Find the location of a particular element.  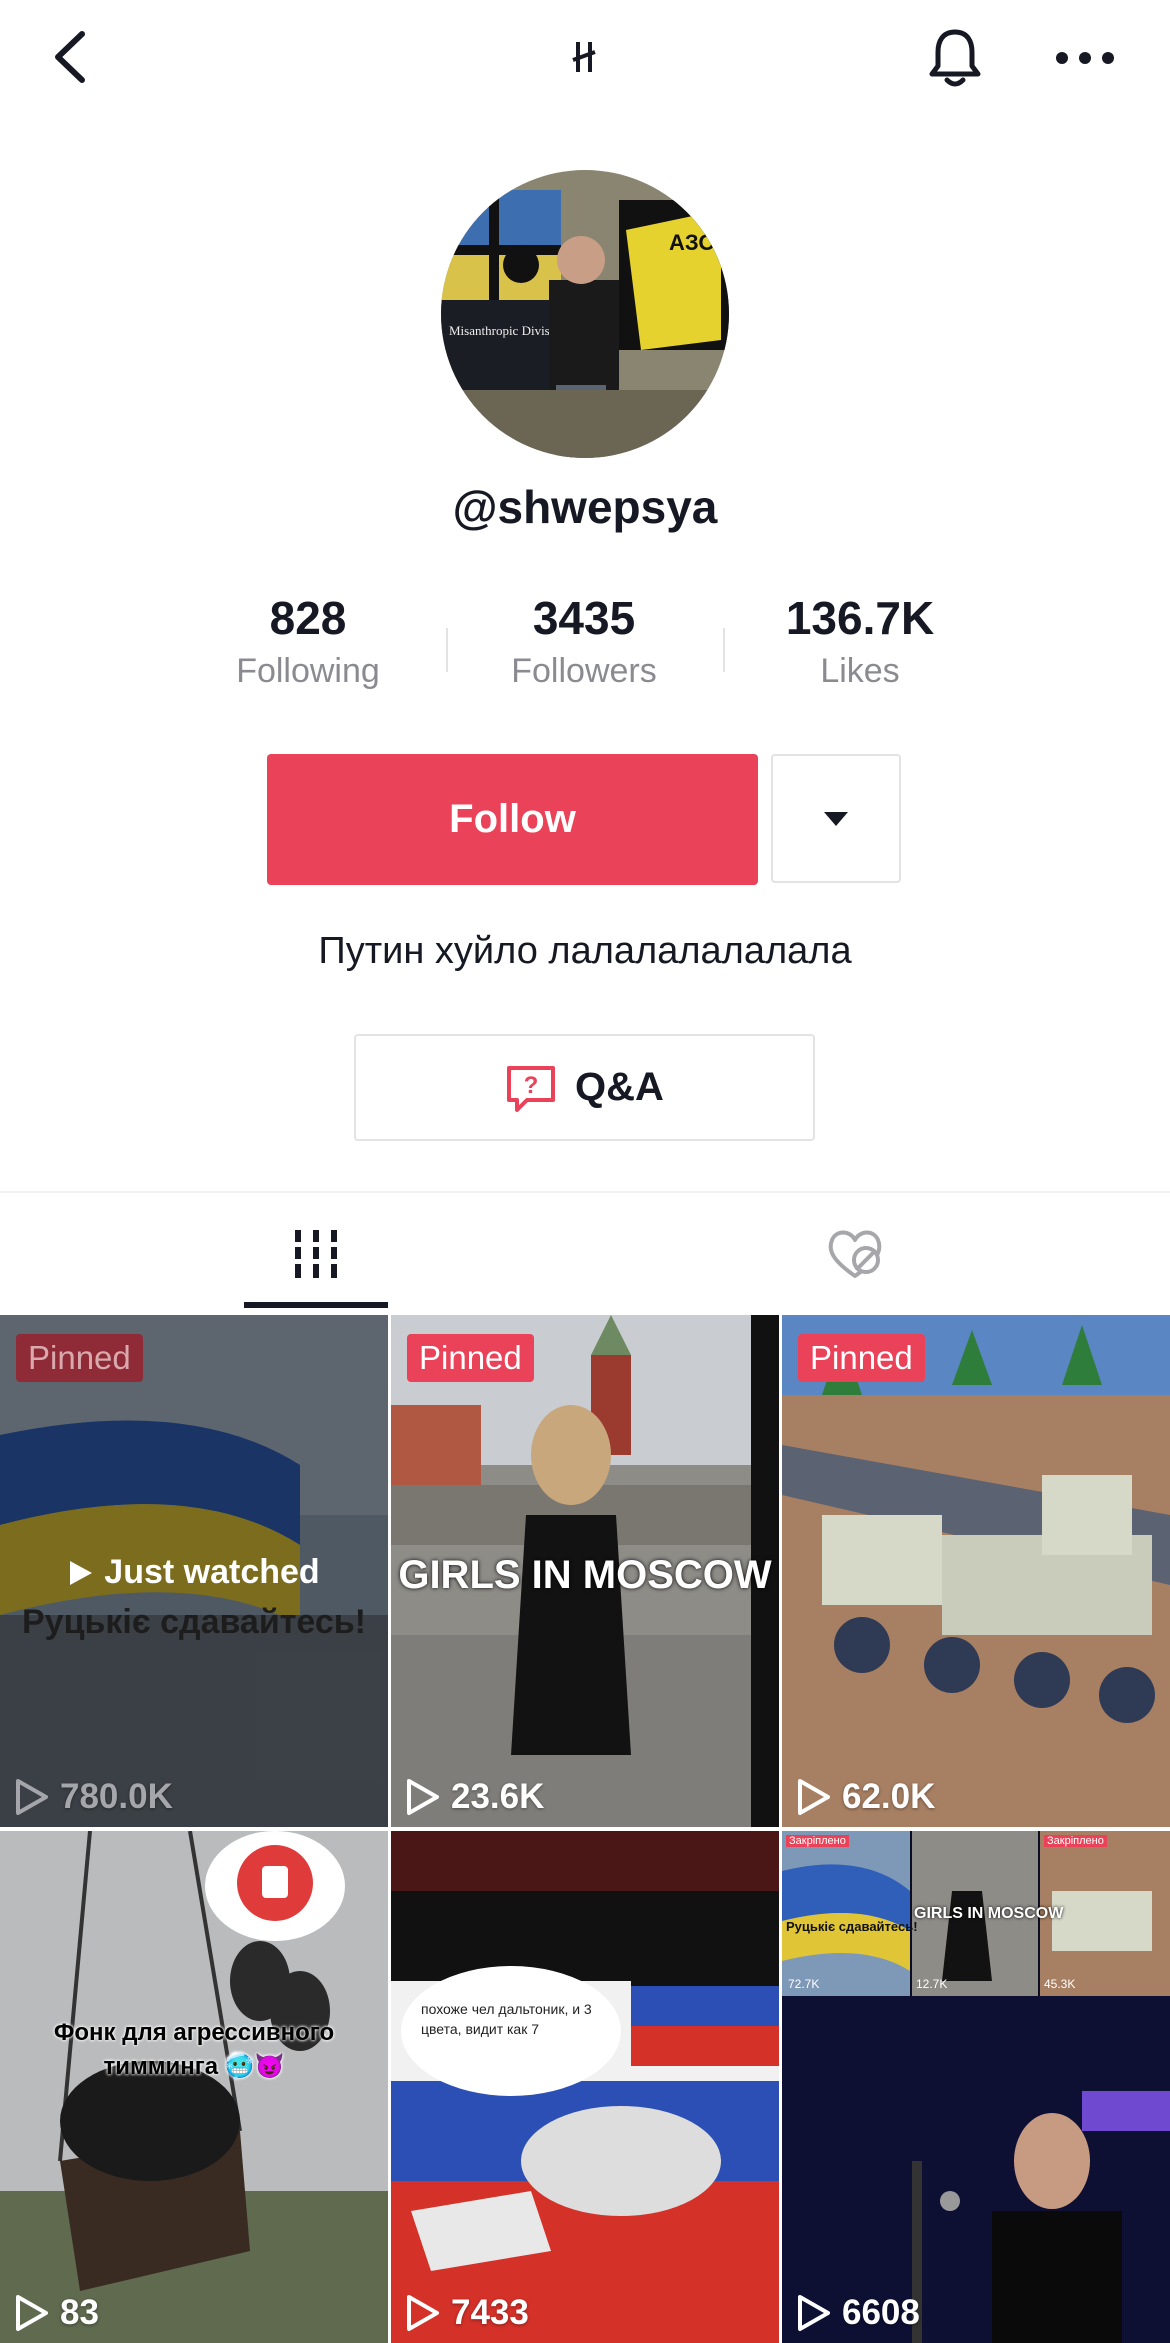

video-tile-4: Фонк для агрессивного тимминга 🥶😈 83 is located at coordinates (194, 2087).